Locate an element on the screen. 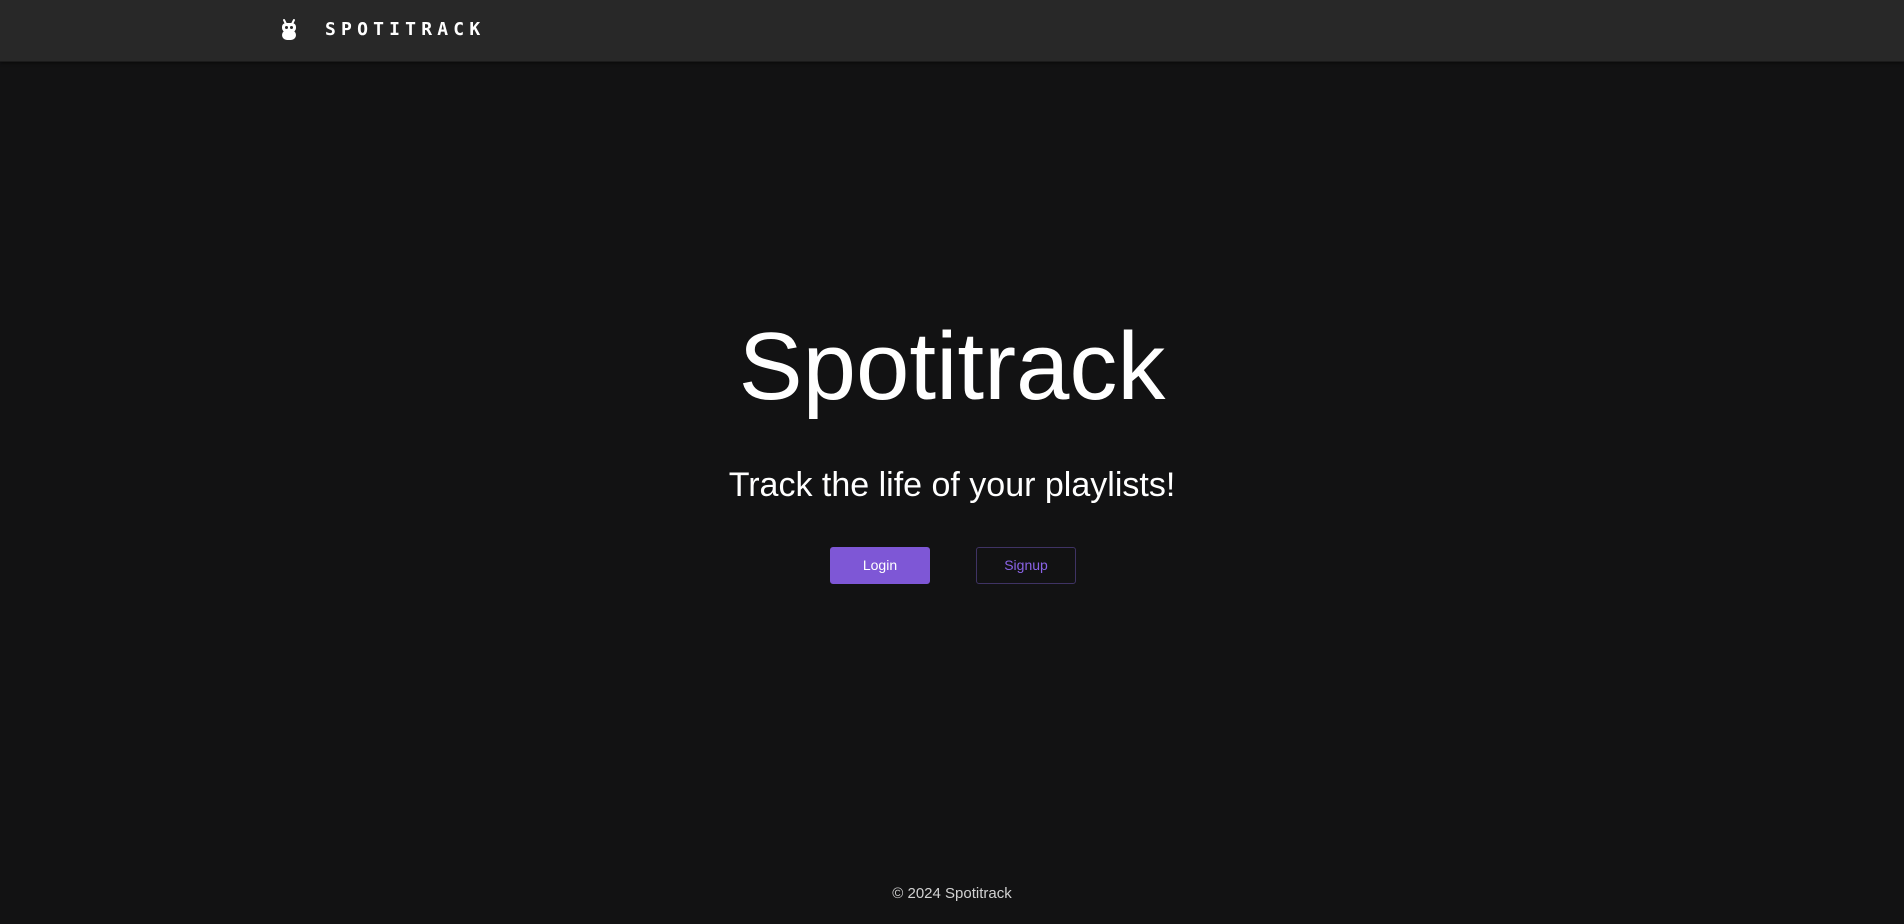 Image resolution: width=1904 pixels, height=924 pixels. robot-head-icon is located at coordinates (289, 30).